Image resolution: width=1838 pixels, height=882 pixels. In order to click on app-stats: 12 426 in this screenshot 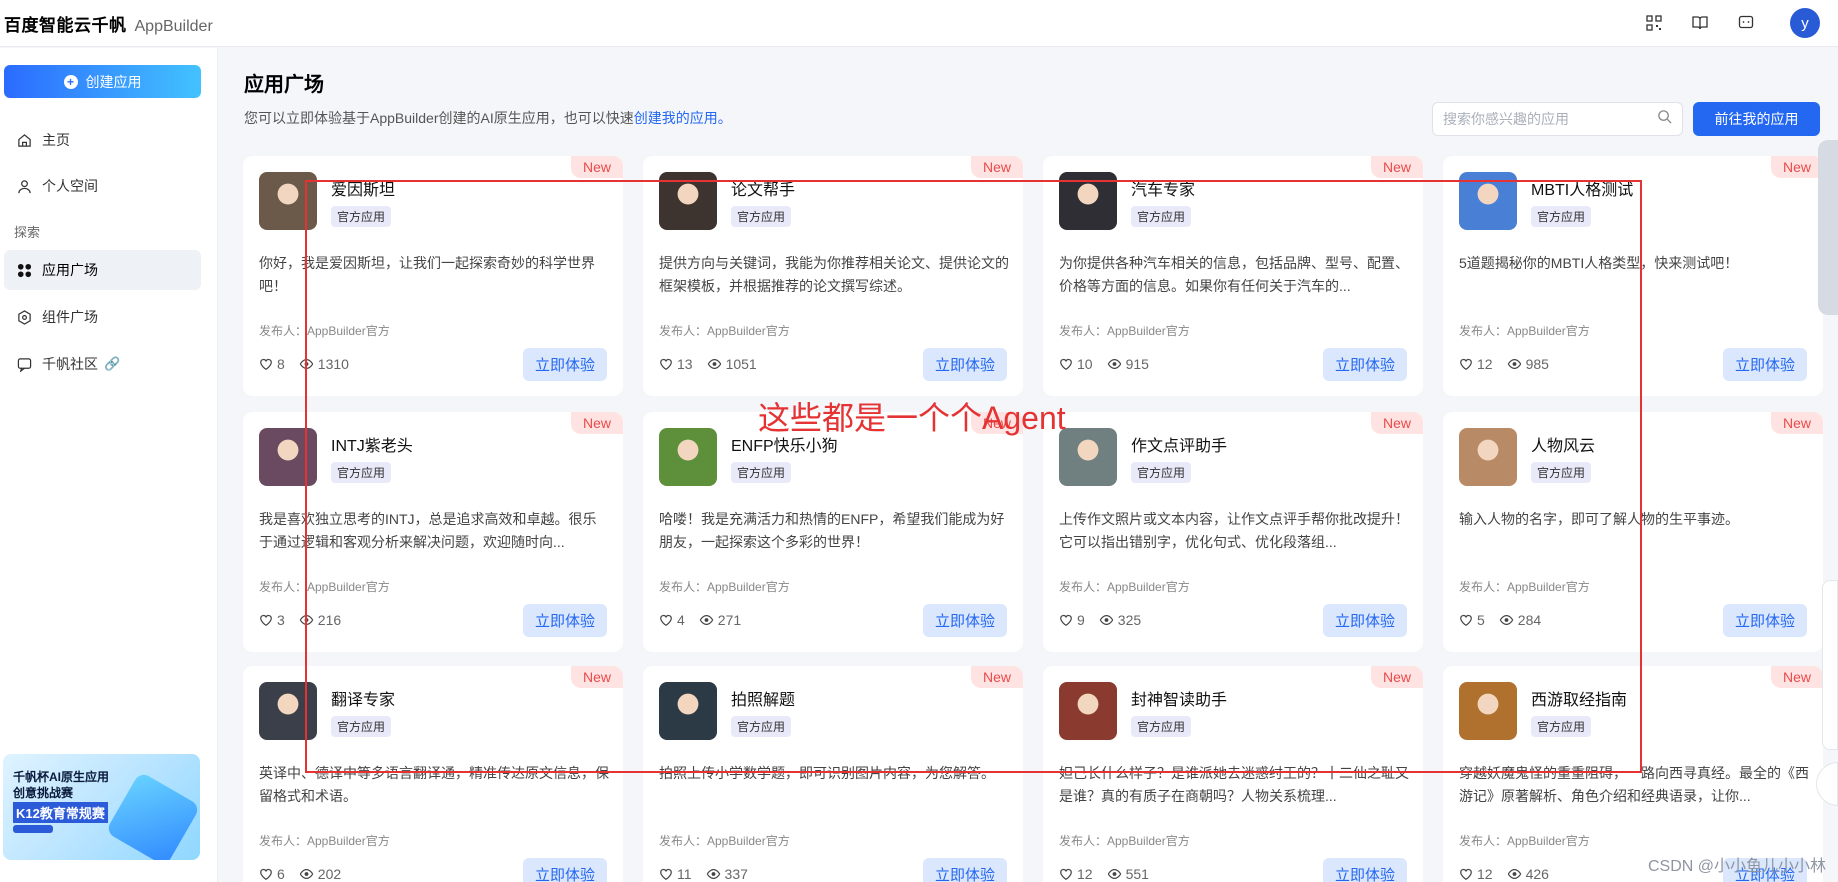, I will do `click(1511, 874)`.